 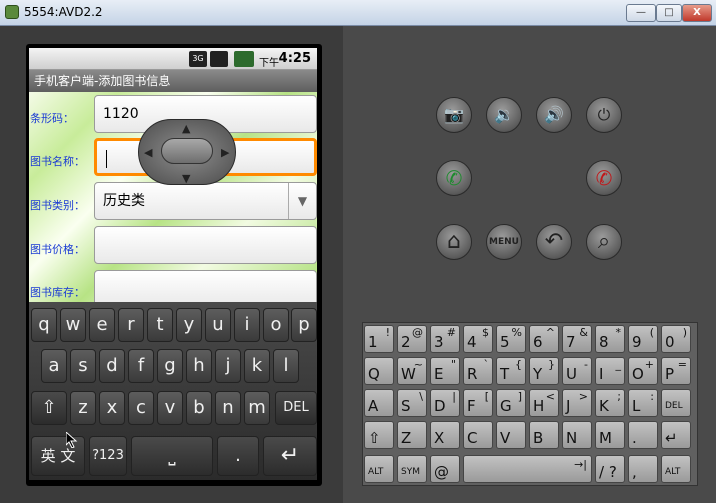 I want to click on key-k: k, so click(x=257, y=366).